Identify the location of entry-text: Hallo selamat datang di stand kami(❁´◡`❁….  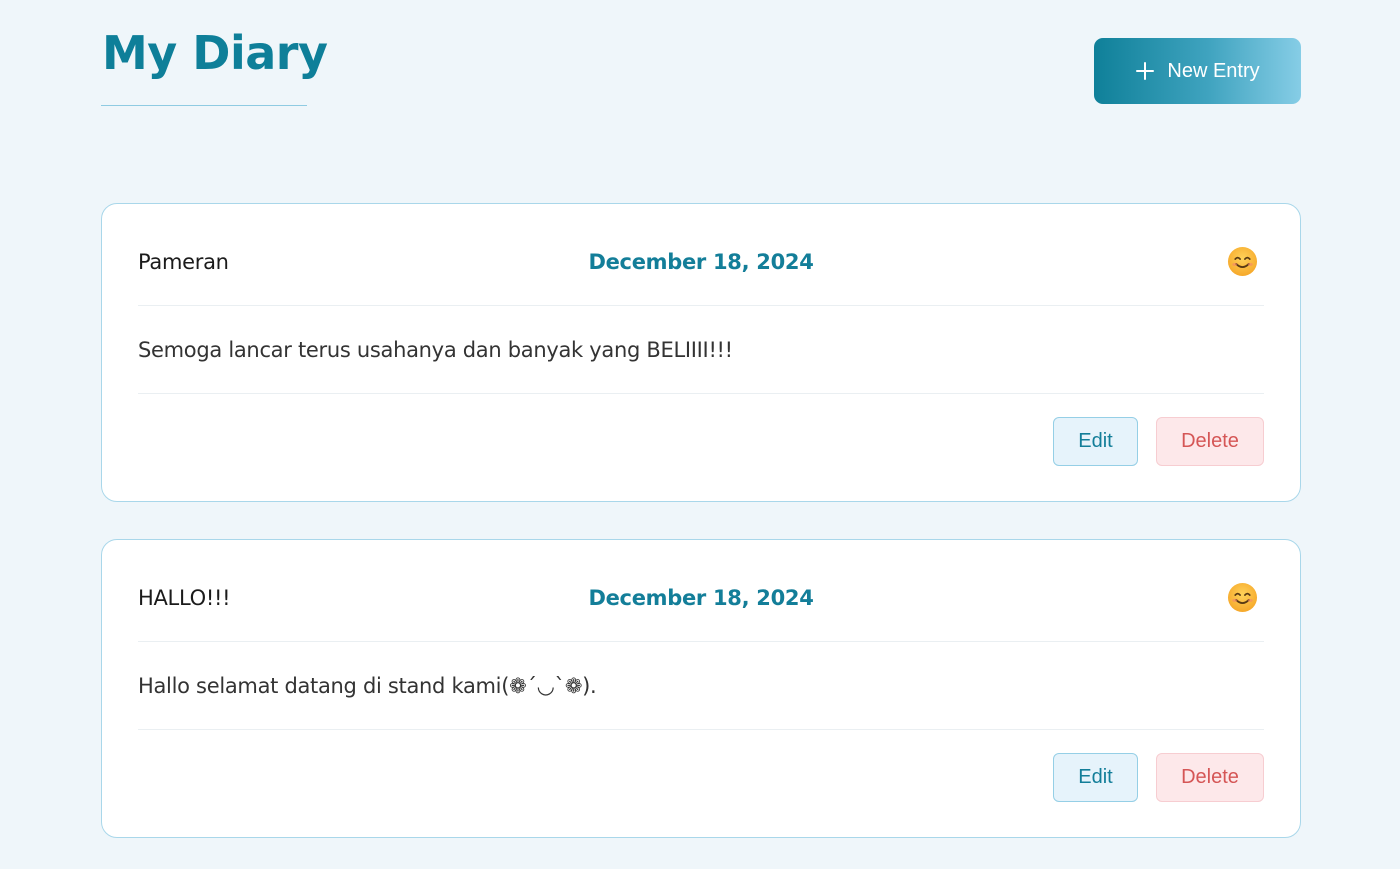
(367, 686).